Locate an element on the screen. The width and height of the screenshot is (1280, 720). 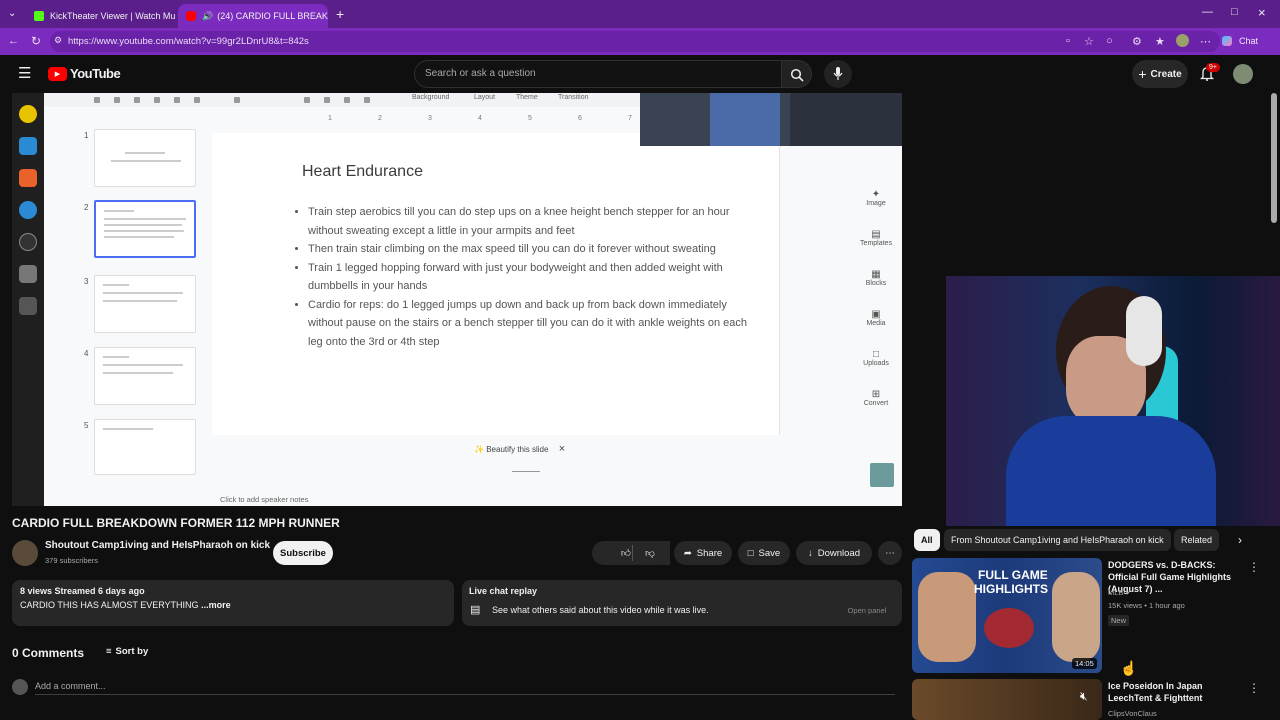
copilot-icon is located at coordinates (1227, 41).